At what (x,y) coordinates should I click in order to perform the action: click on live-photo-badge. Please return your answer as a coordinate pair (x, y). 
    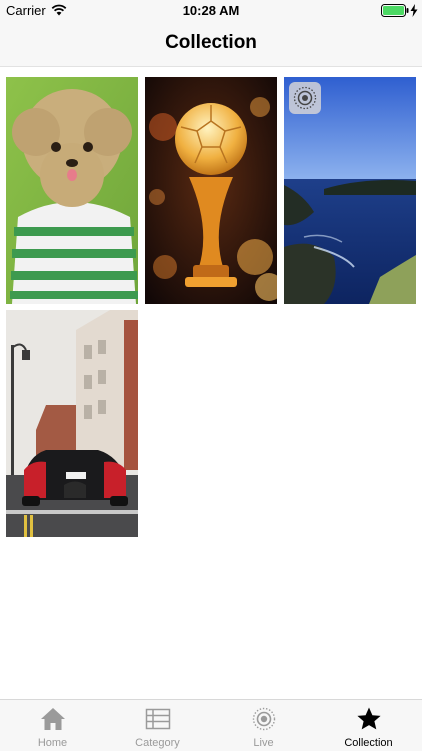
    Looking at the image, I should click on (305, 98).